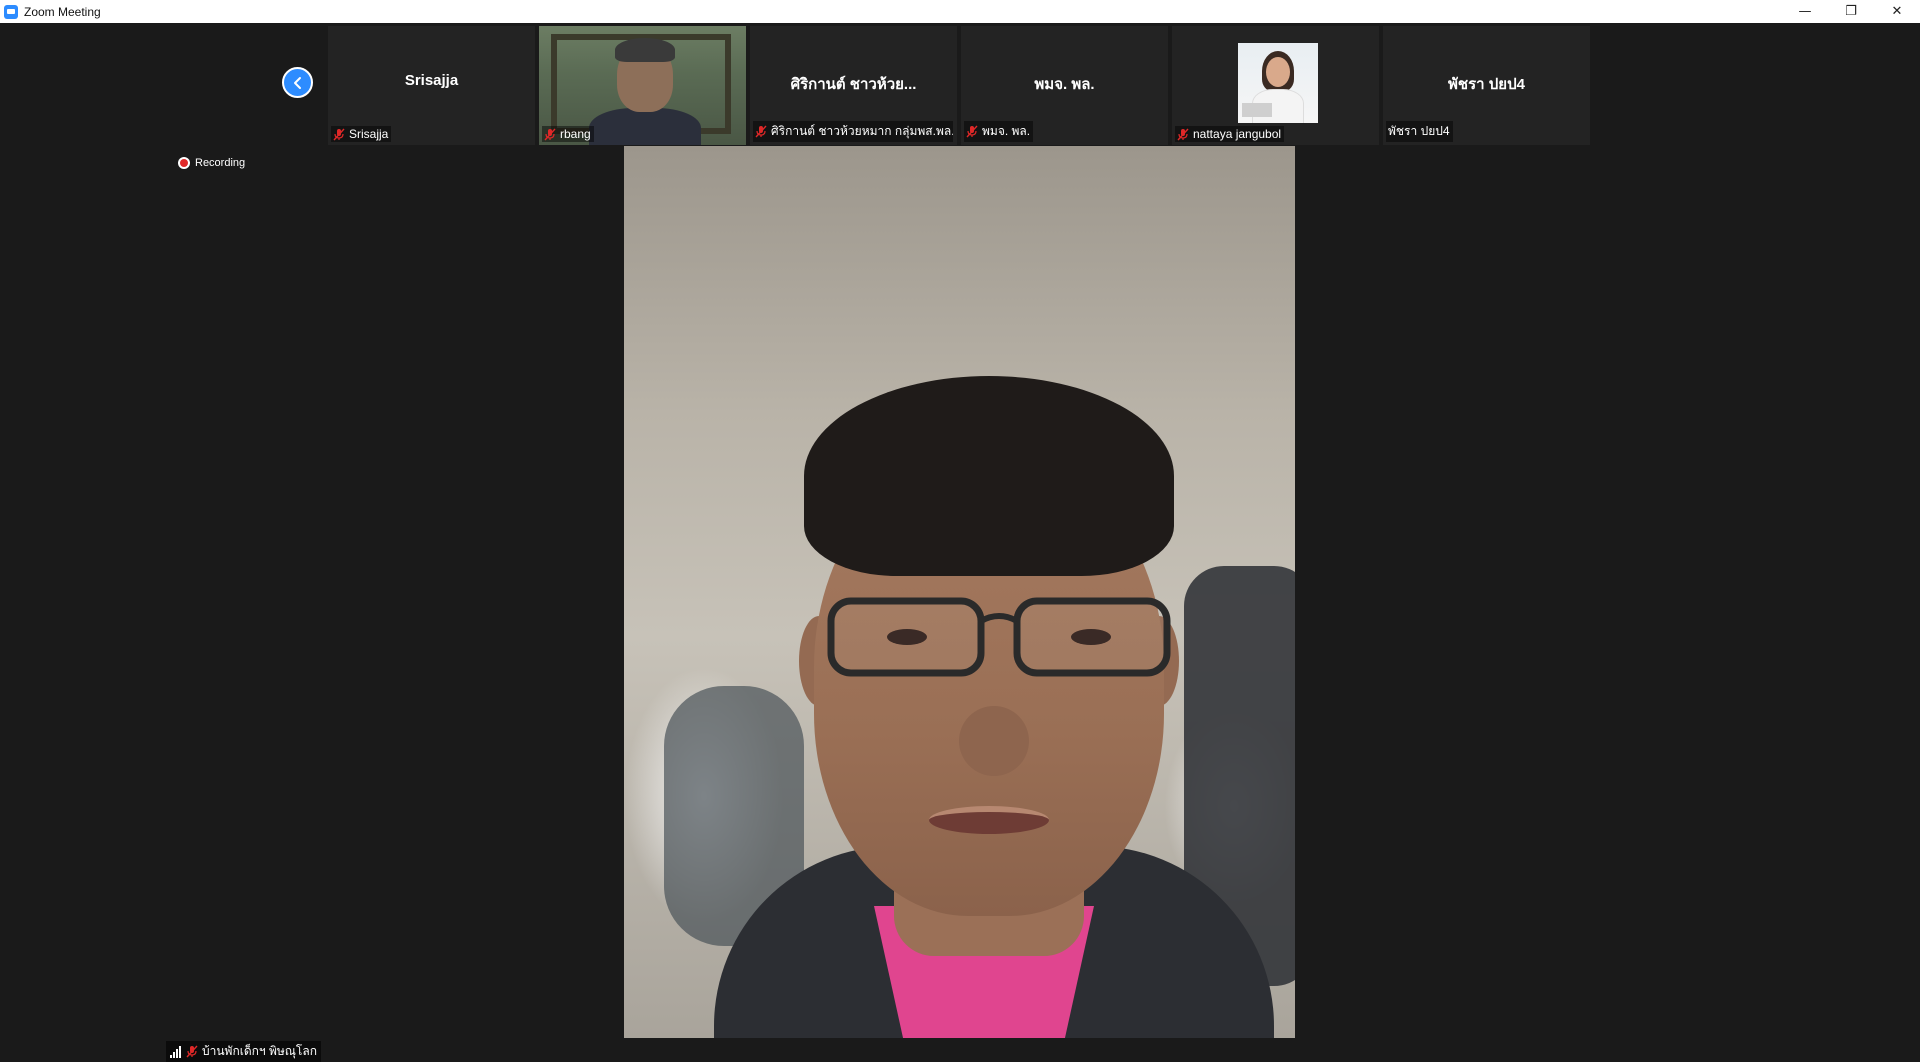  I want to click on participant-tile: พัชรา ปยป4 พัชรา ปยป4, so click(1486, 85).